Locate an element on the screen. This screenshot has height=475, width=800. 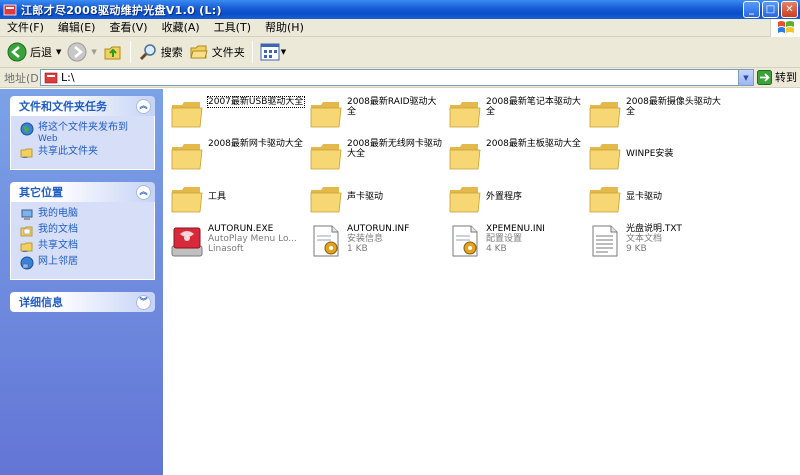
forward-dropdown-icon: ▼ is located at coordinates (93, 52).